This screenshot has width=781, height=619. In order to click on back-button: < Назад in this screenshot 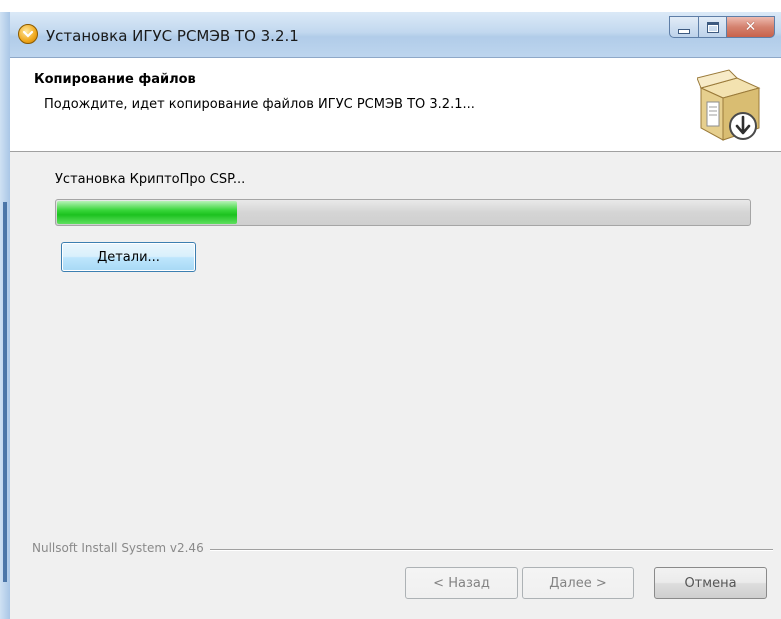, I will do `click(461, 583)`.